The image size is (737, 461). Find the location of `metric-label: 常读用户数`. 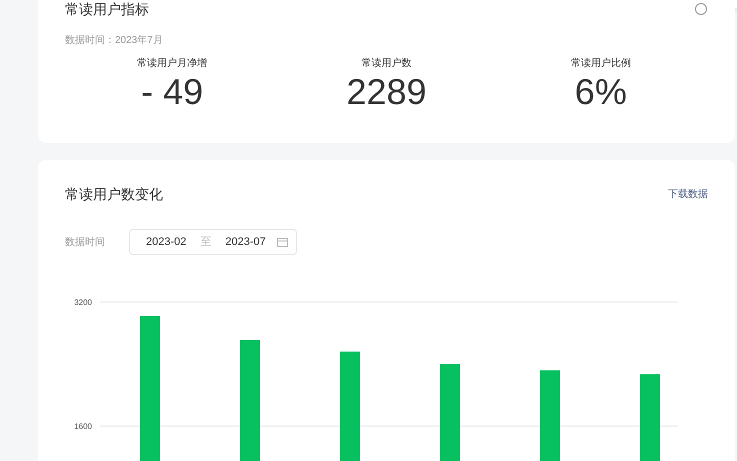

metric-label: 常读用户数 is located at coordinates (386, 63).